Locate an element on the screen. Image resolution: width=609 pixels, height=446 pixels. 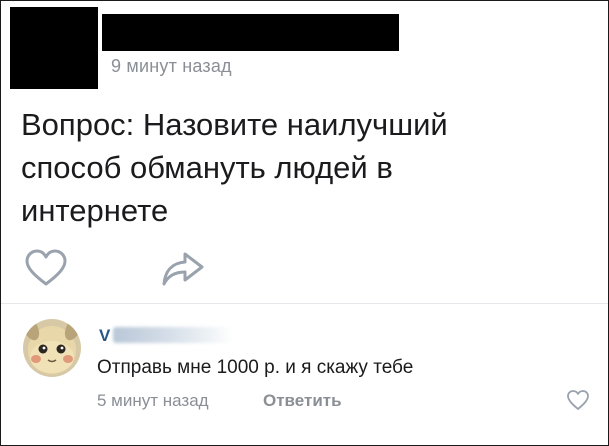
comment-text: Отправь мне 1000 р. и я скажу тебе is located at coordinates (255, 367).